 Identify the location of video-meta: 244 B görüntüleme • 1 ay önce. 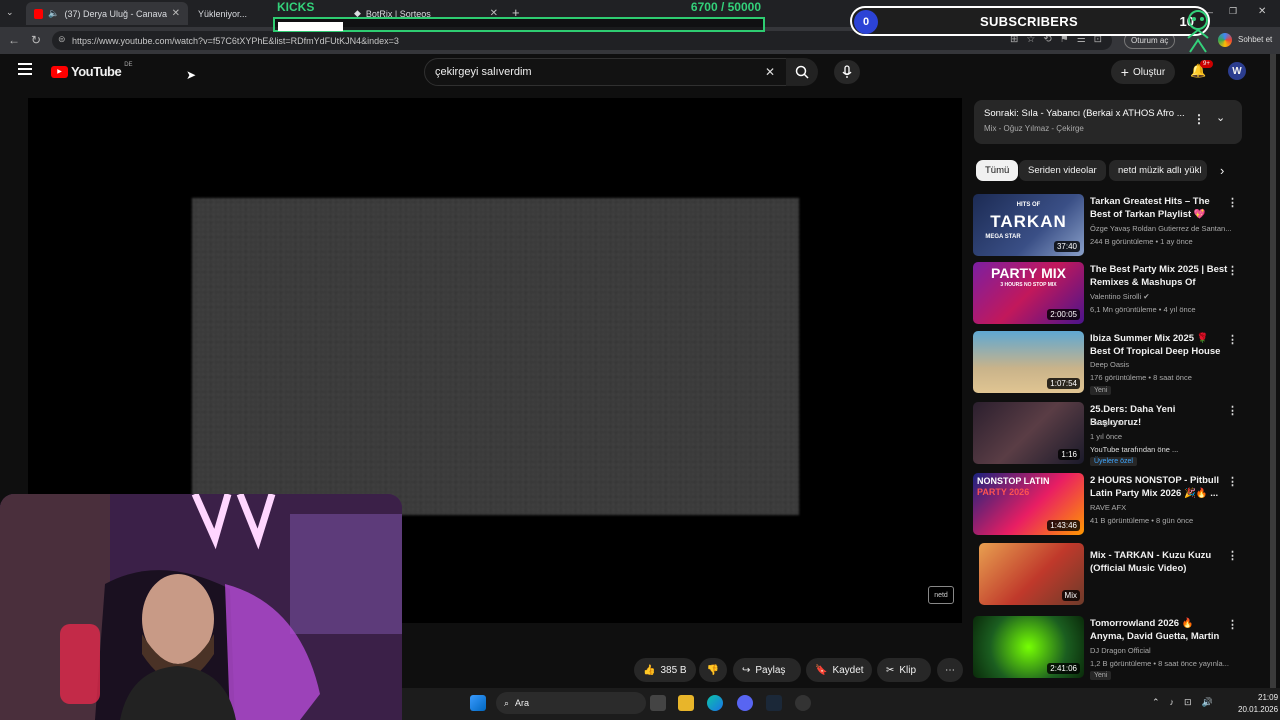
(1141, 241).